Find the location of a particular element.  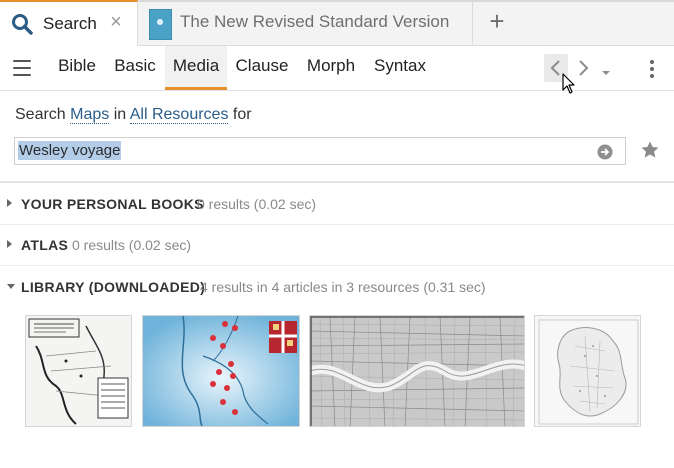

tab-bible: The New Revised Standard Version is located at coordinates (306, 23).